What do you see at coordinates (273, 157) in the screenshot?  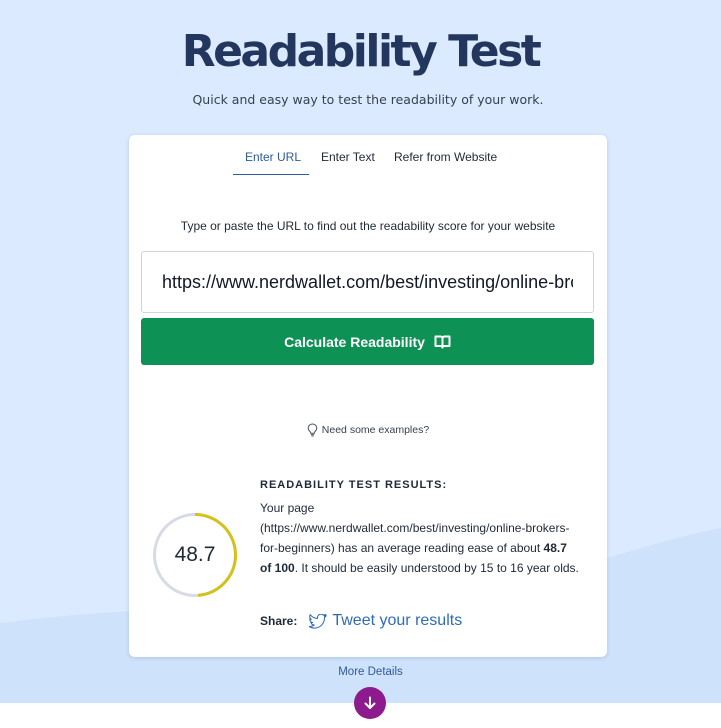 I see `tab-enter-url: Enter URL` at bounding box center [273, 157].